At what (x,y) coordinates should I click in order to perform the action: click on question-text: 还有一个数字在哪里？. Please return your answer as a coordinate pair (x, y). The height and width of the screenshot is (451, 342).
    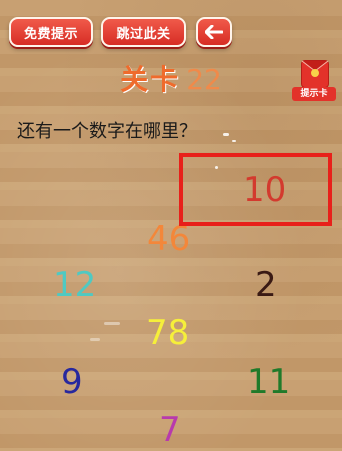
    Looking at the image, I should click on (107, 131).